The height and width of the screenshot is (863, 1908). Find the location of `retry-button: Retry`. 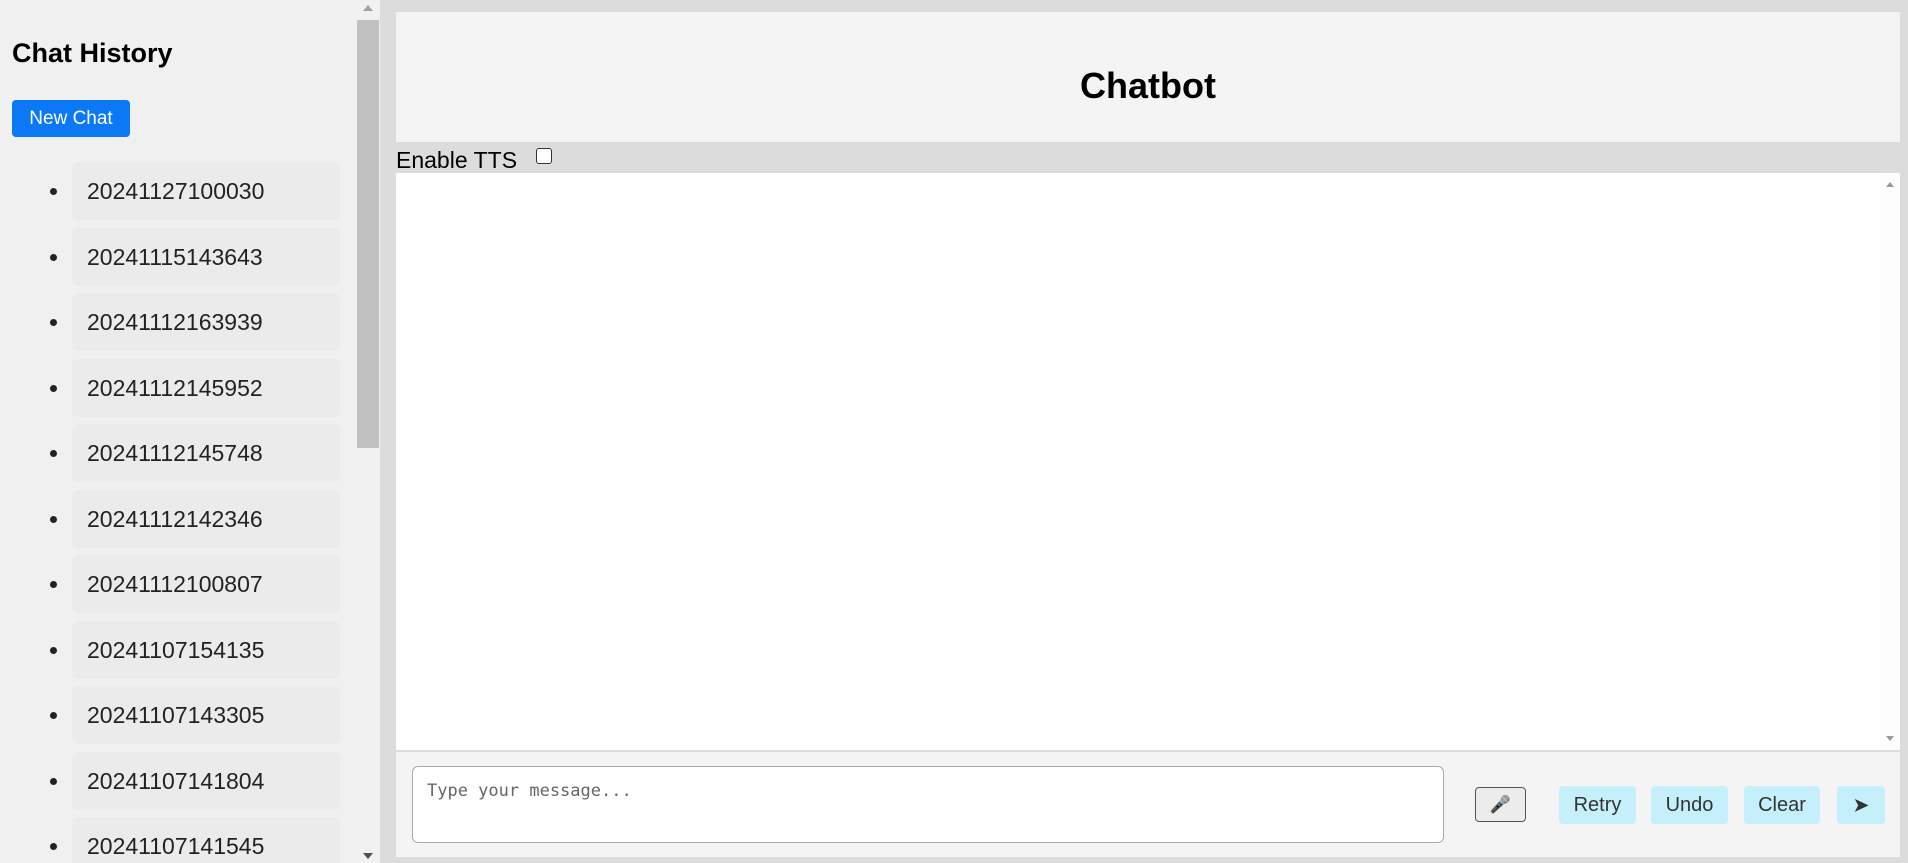

retry-button: Retry is located at coordinates (1597, 805).